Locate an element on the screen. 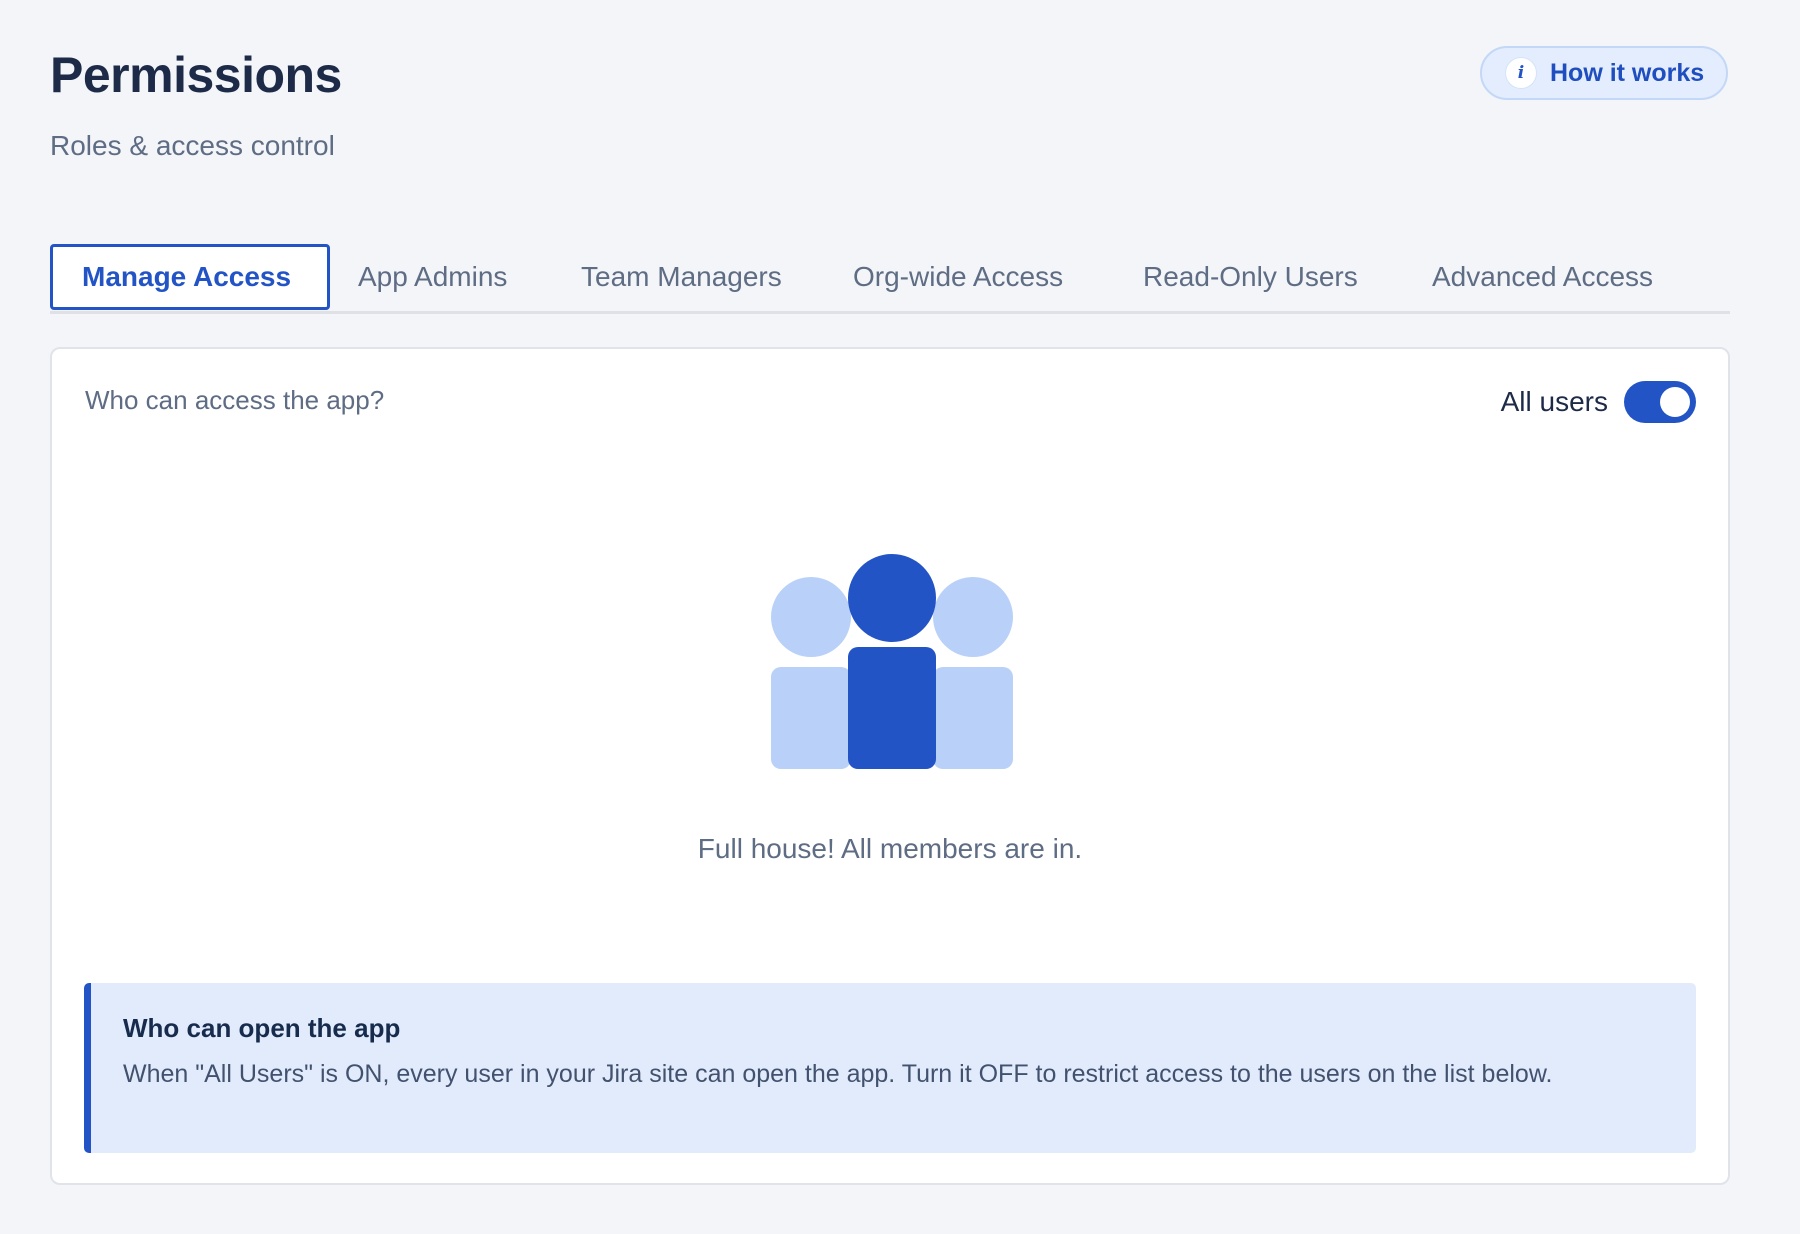 Image resolution: width=1800 pixels, height=1234 pixels. info-panel-title: Who can open the app is located at coordinates (262, 1028).